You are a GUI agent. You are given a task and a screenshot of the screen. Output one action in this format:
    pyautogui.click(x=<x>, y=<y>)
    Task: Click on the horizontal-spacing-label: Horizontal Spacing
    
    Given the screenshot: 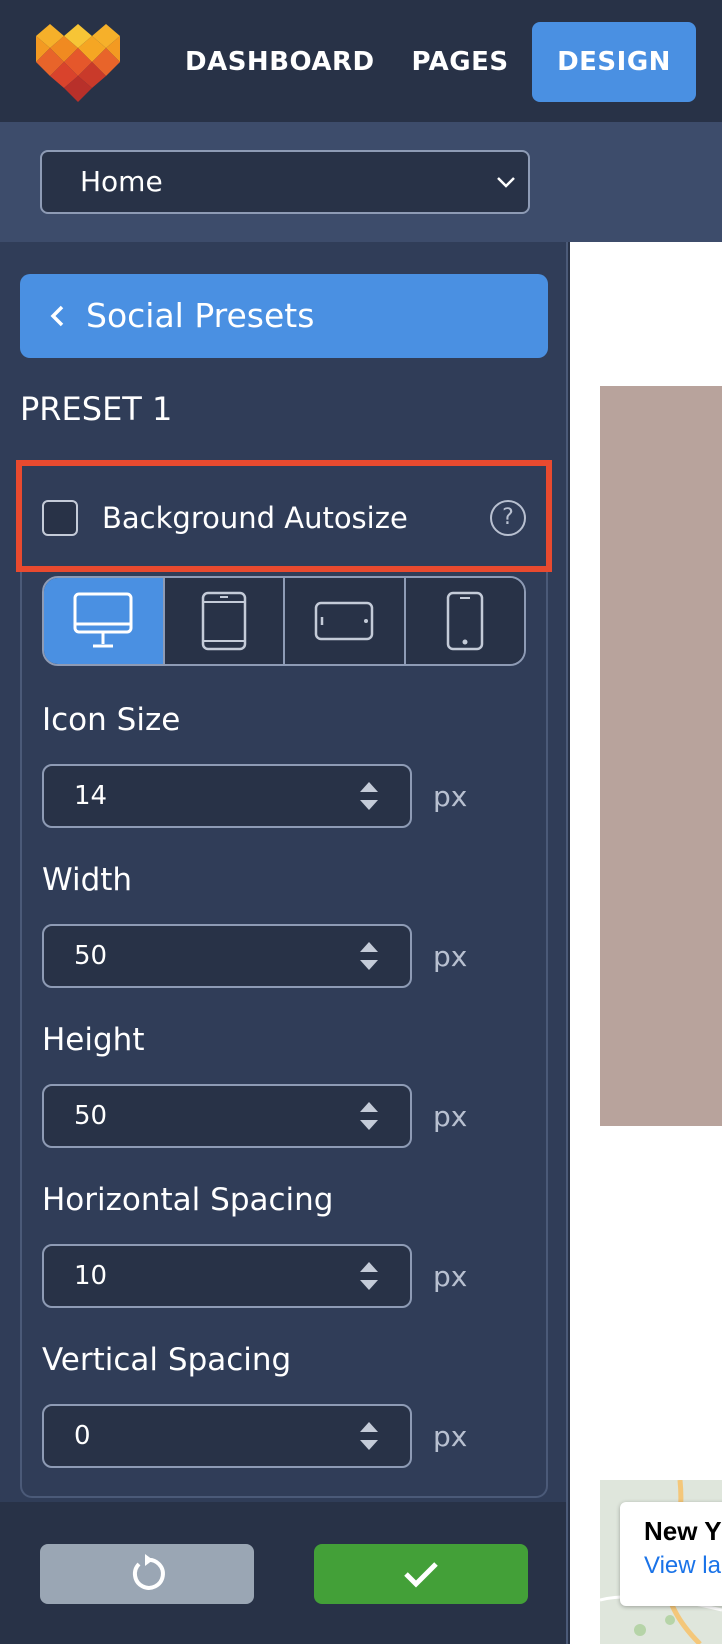 What is the action you would take?
    pyautogui.click(x=188, y=1200)
    